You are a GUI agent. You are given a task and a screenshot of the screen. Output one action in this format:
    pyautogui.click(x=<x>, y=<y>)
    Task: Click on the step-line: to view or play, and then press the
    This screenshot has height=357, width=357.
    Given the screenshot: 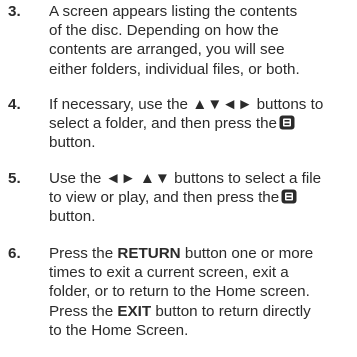 What is the action you would take?
    pyautogui.click(x=201, y=197)
    